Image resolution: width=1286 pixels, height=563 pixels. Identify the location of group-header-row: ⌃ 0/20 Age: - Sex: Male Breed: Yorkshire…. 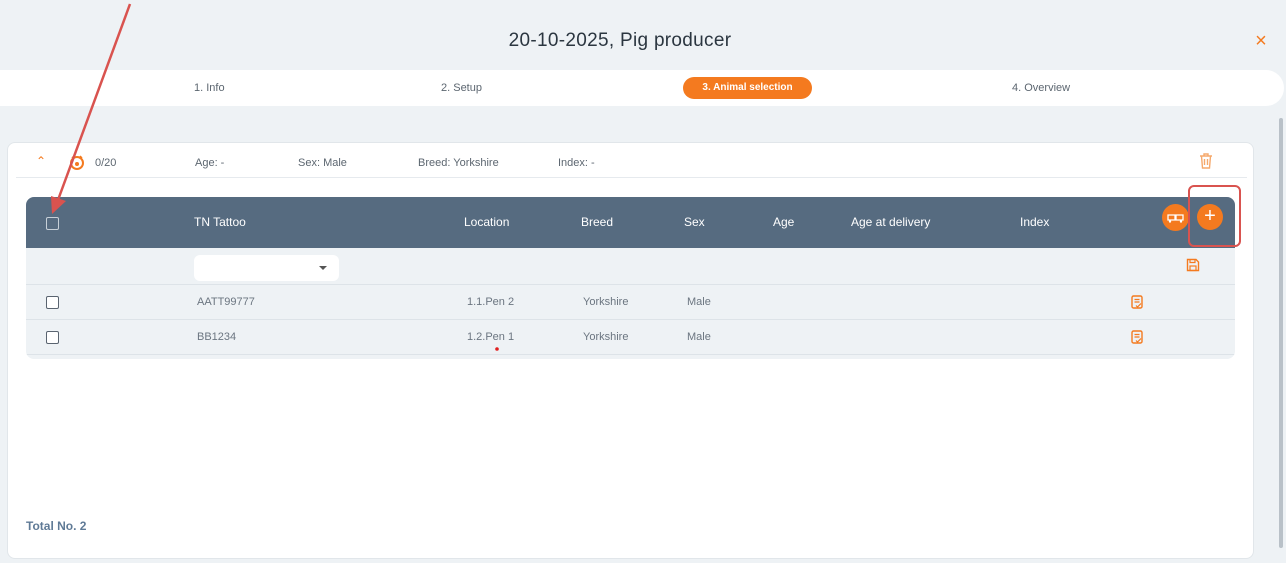
(631, 163).